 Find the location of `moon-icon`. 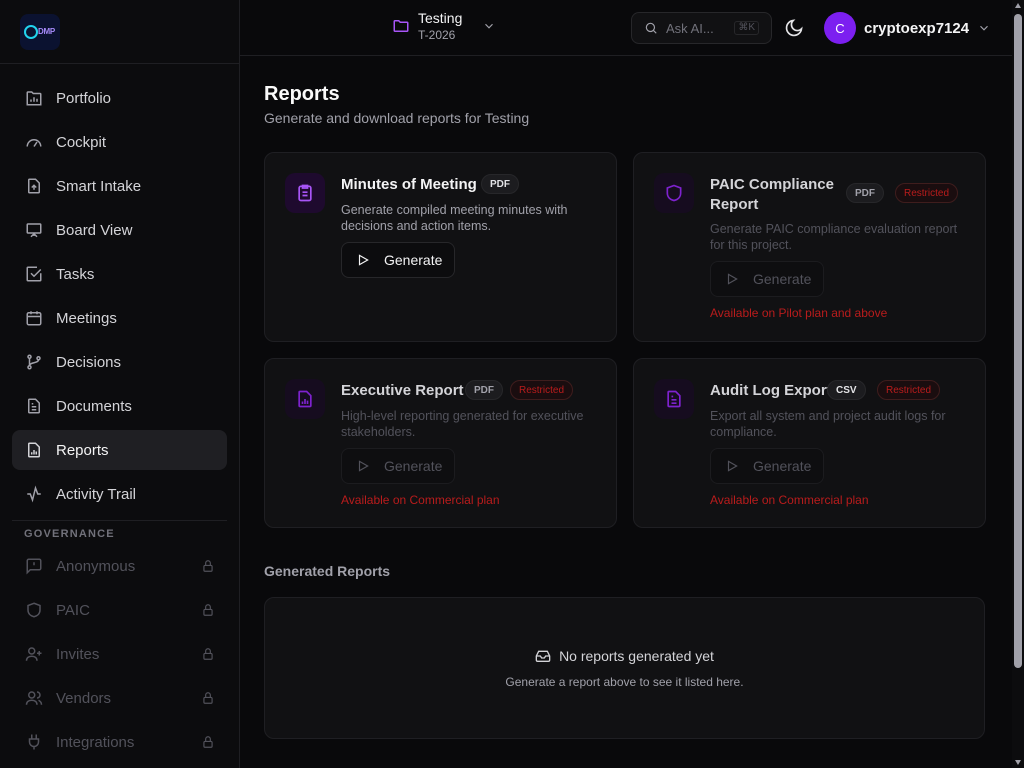

moon-icon is located at coordinates (794, 28).